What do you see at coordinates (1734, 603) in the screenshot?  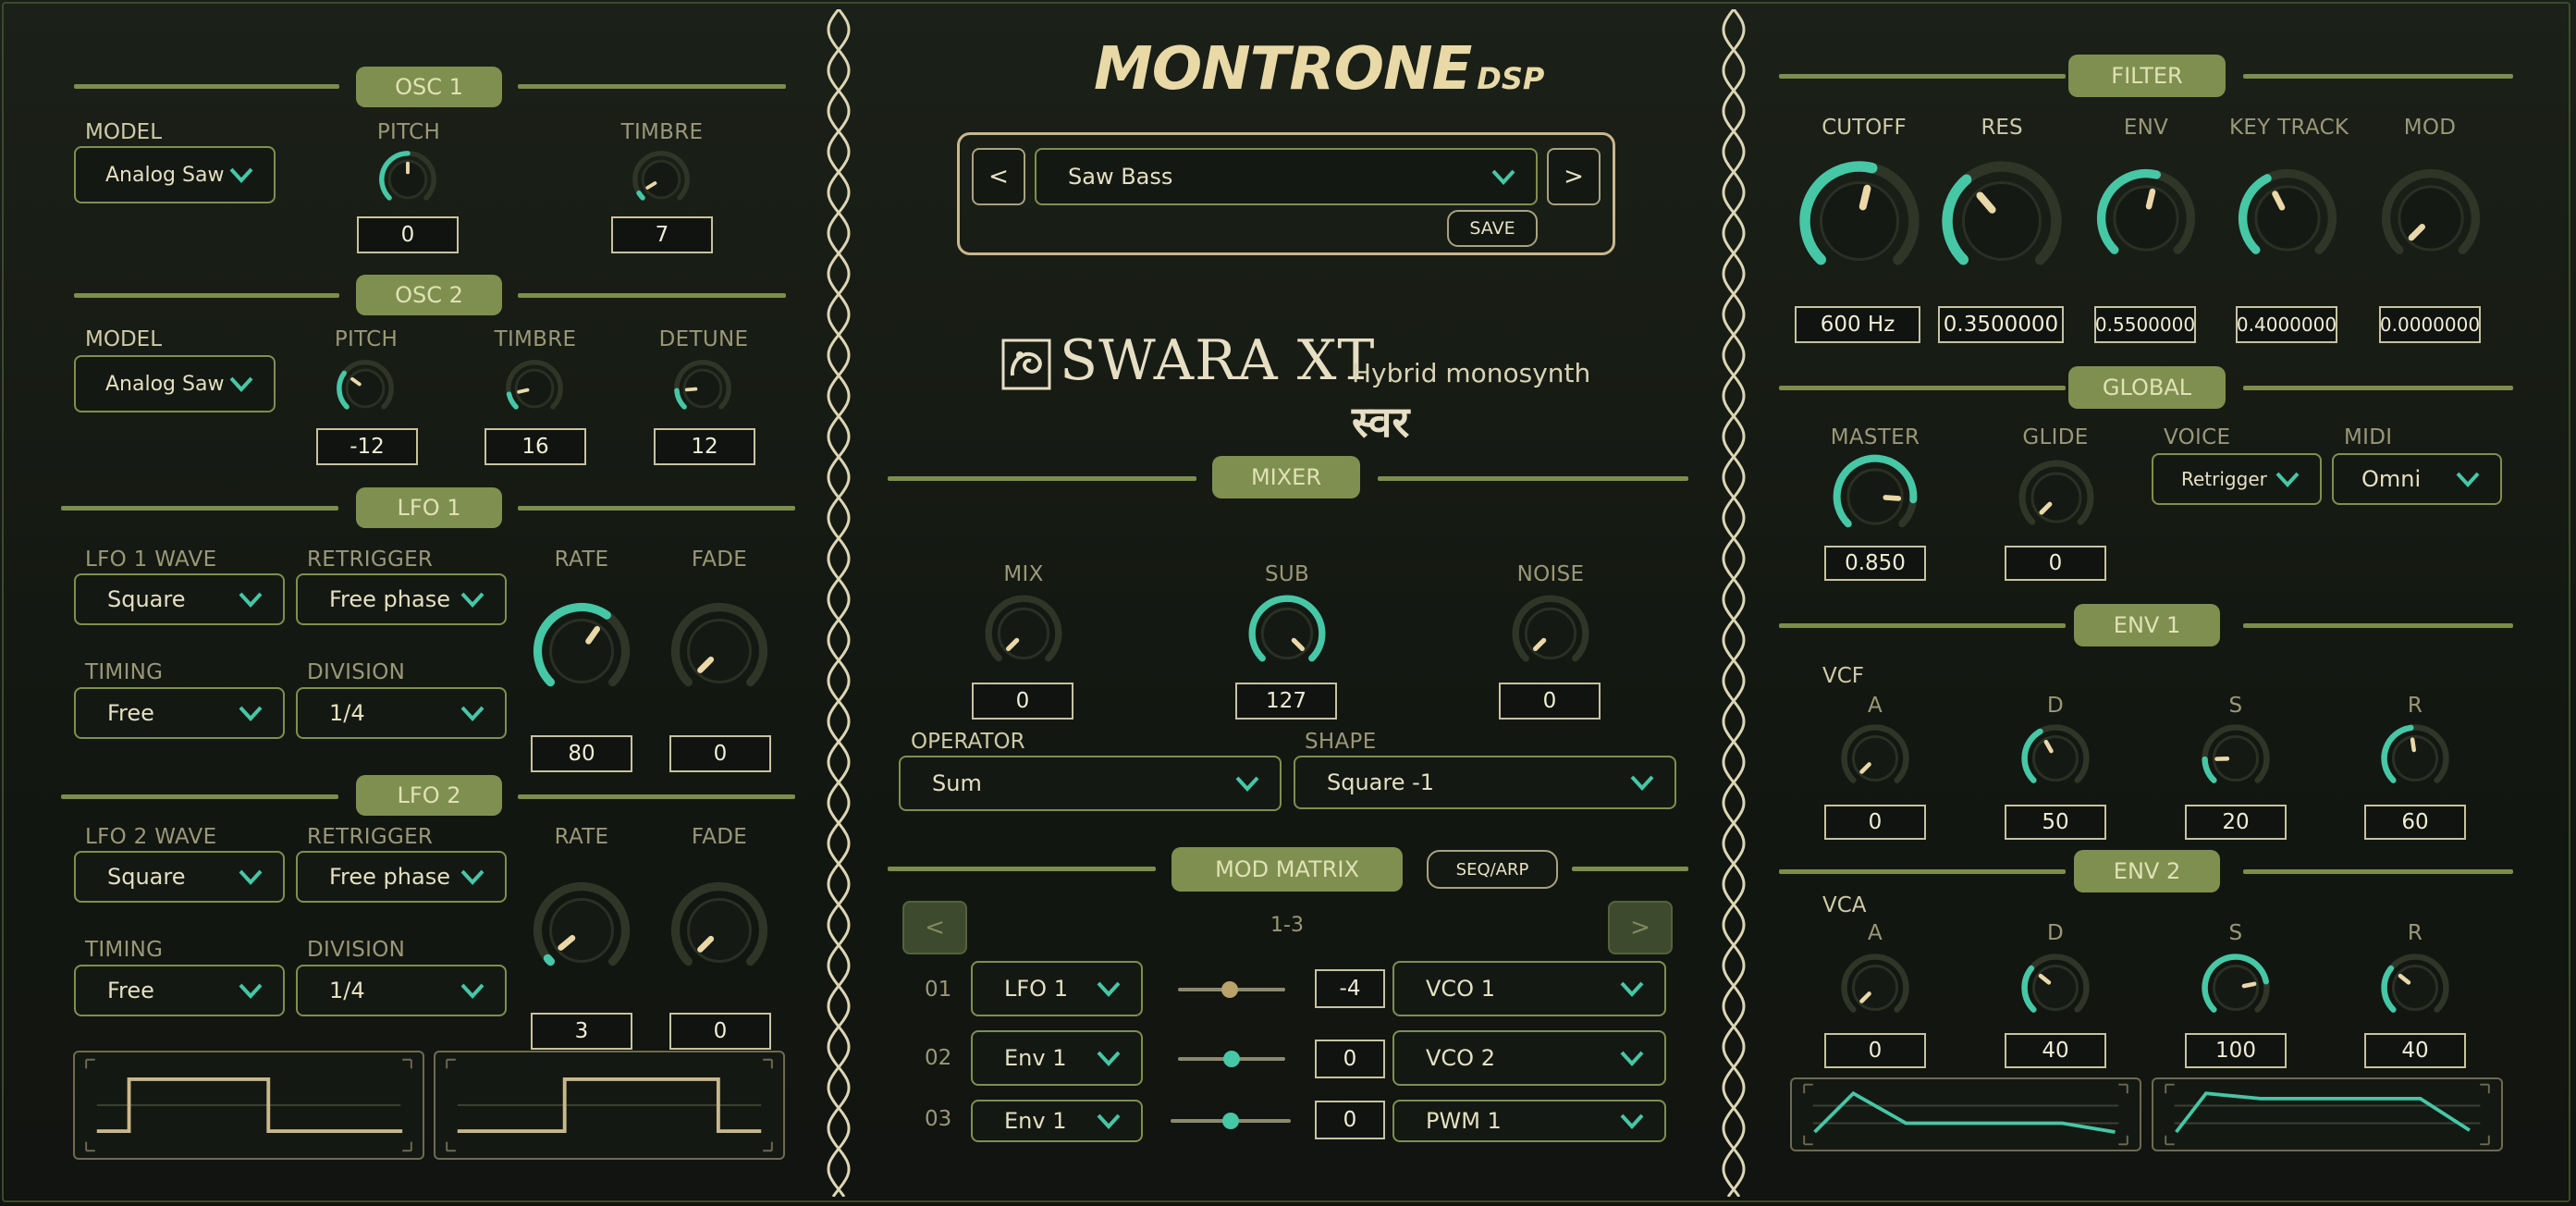 I see `ornament-divider-right` at bounding box center [1734, 603].